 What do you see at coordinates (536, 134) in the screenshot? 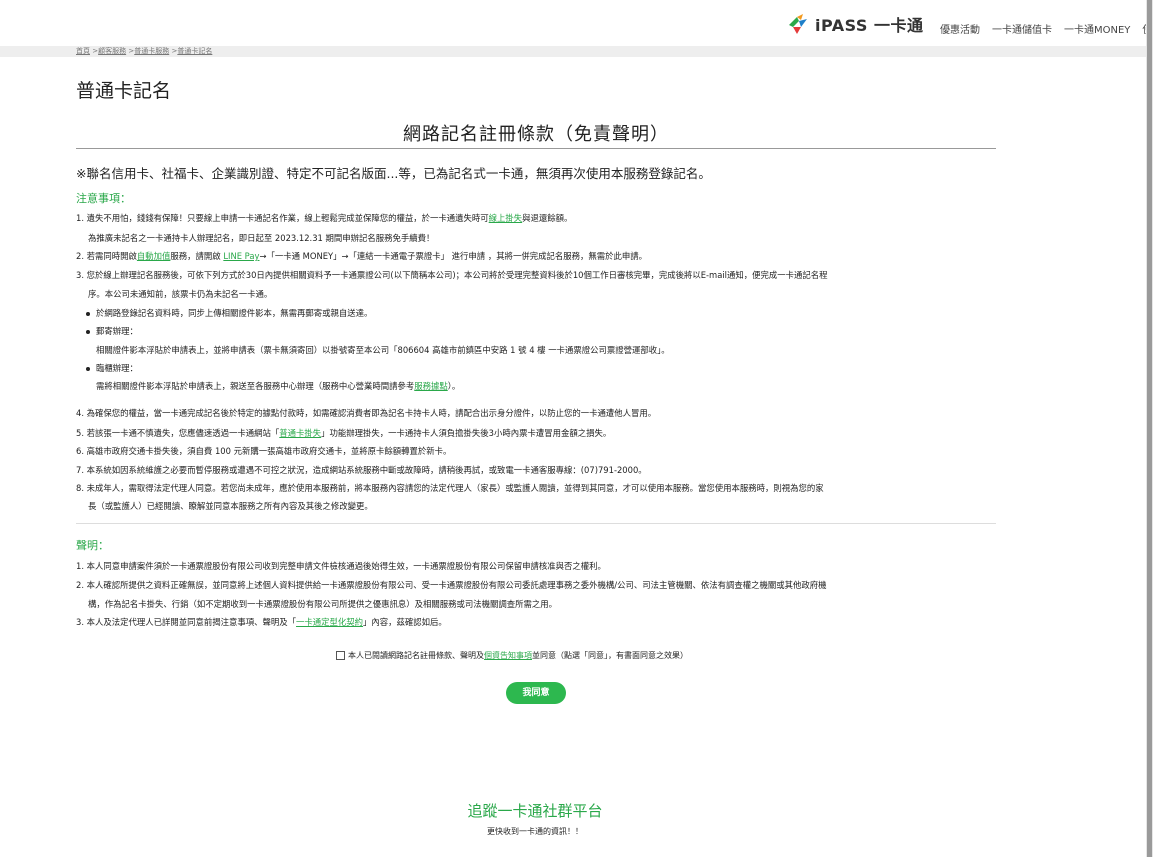
I see `terms-title: 網路記名註冊條款（免責聲明）` at bounding box center [536, 134].